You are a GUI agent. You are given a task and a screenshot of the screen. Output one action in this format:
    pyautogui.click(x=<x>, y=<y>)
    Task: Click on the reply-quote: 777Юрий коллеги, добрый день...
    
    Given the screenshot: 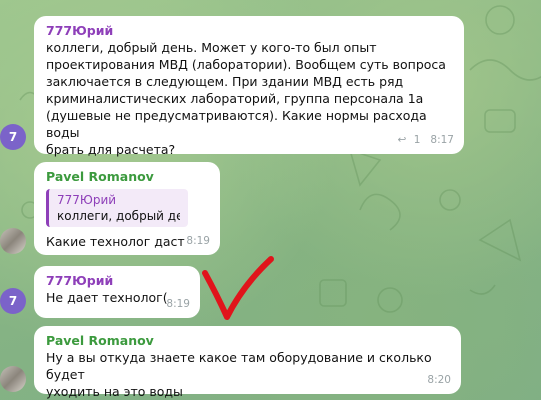 What is the action you would take?
    pyautogui.click(x=117, y=208)
    